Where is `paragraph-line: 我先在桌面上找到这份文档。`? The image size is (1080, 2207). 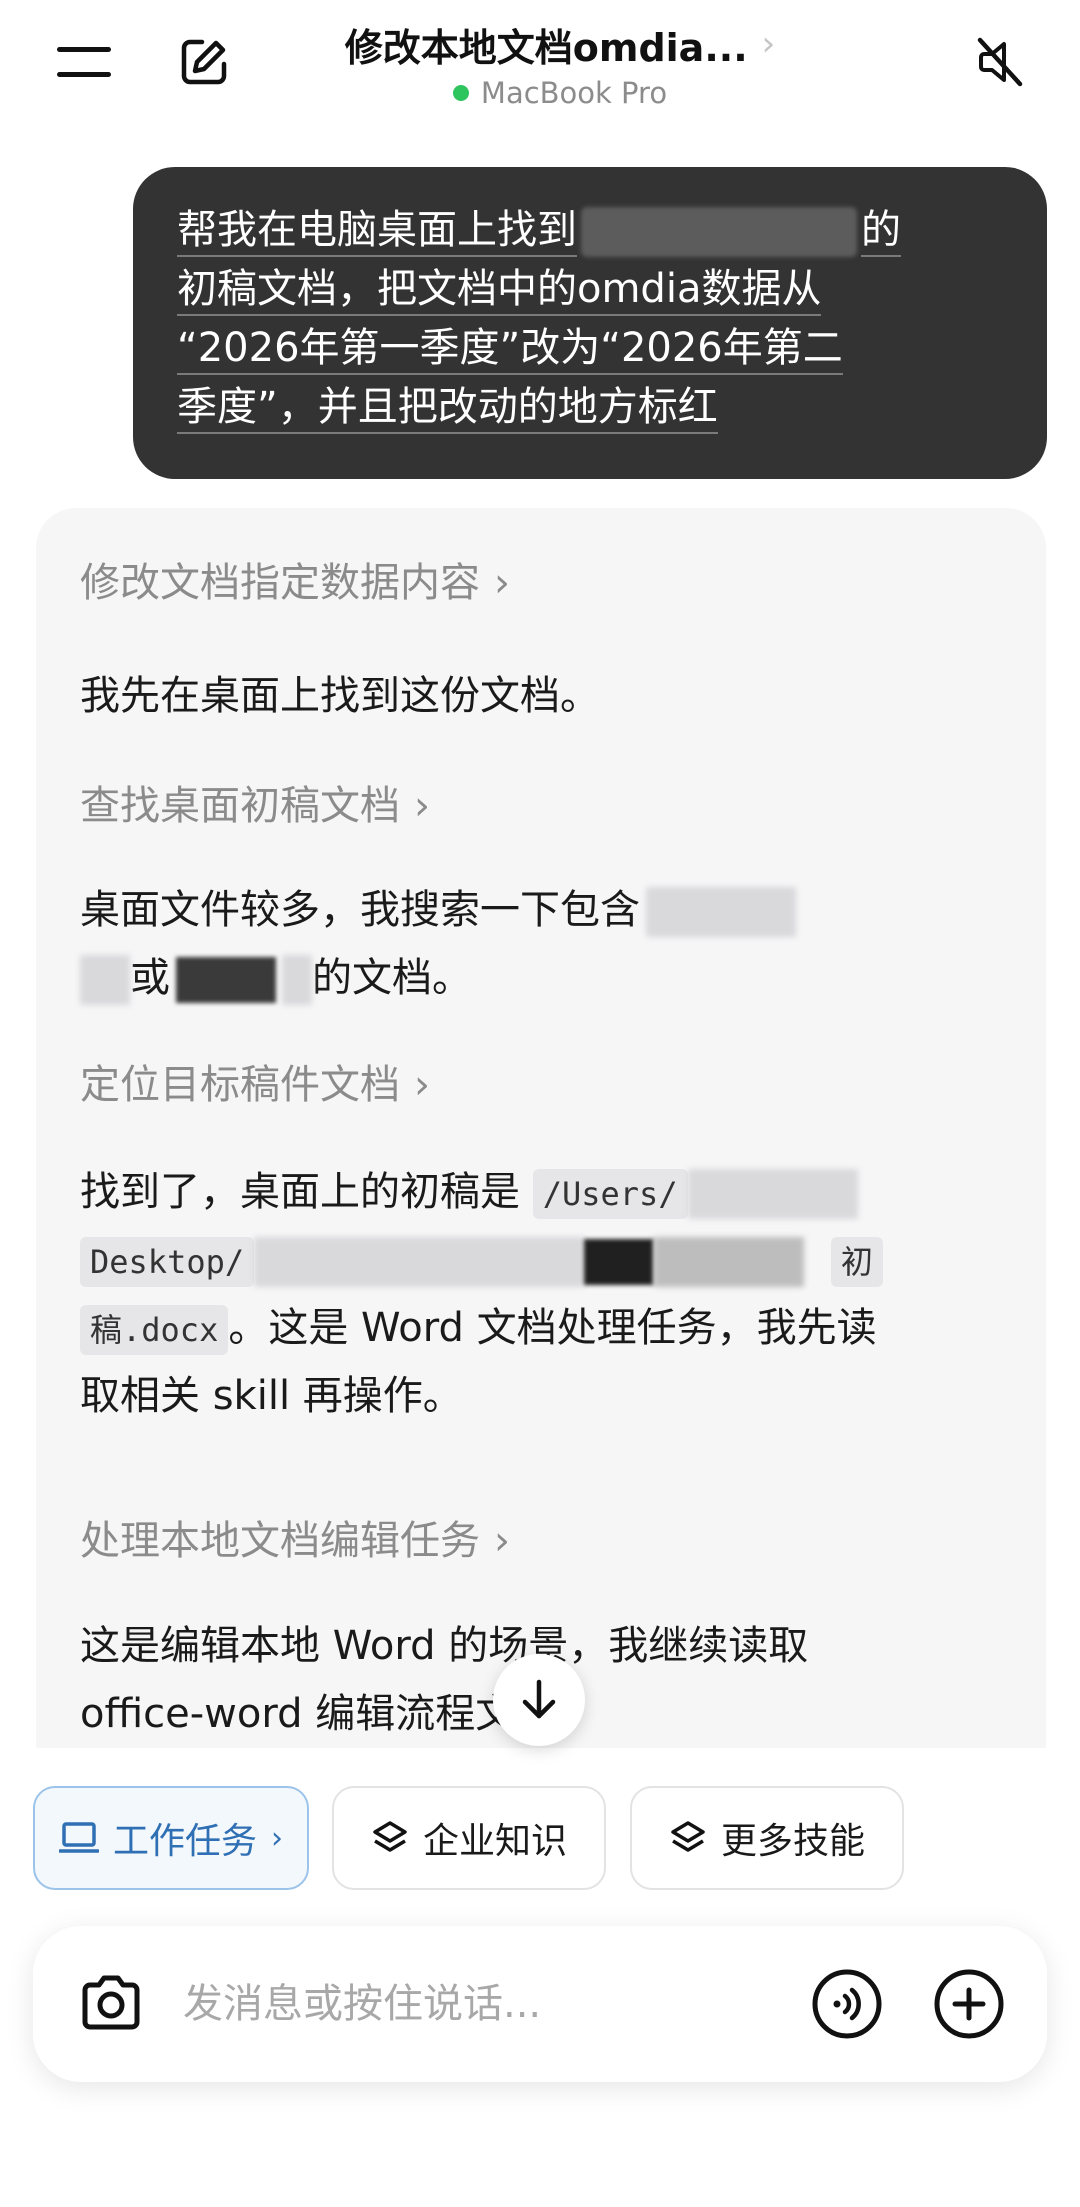
paragraph-line: 我先在桌面上找到这份文档。 is located at coordinates (340, 696).